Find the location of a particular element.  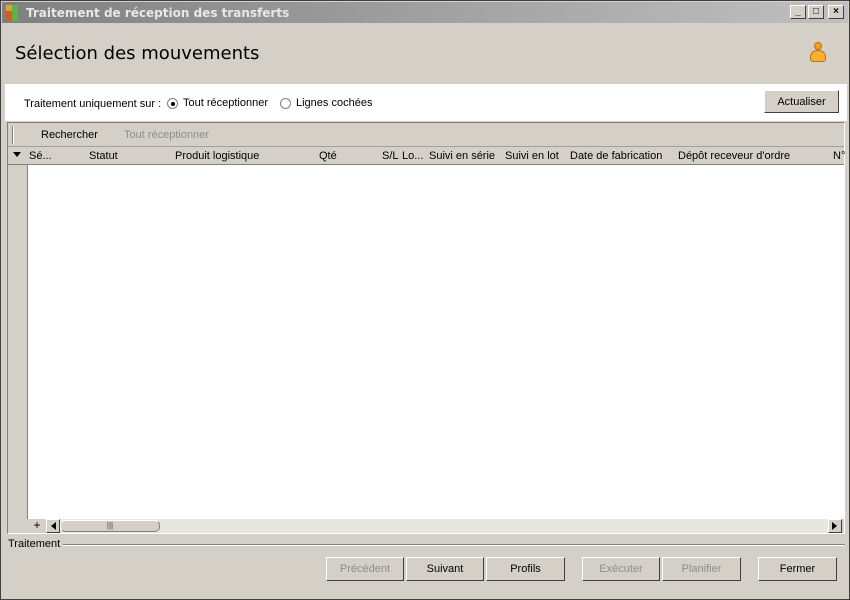

grid-toolbar: Rechercher Tout réceptionner is located at coordinates (426, 135).